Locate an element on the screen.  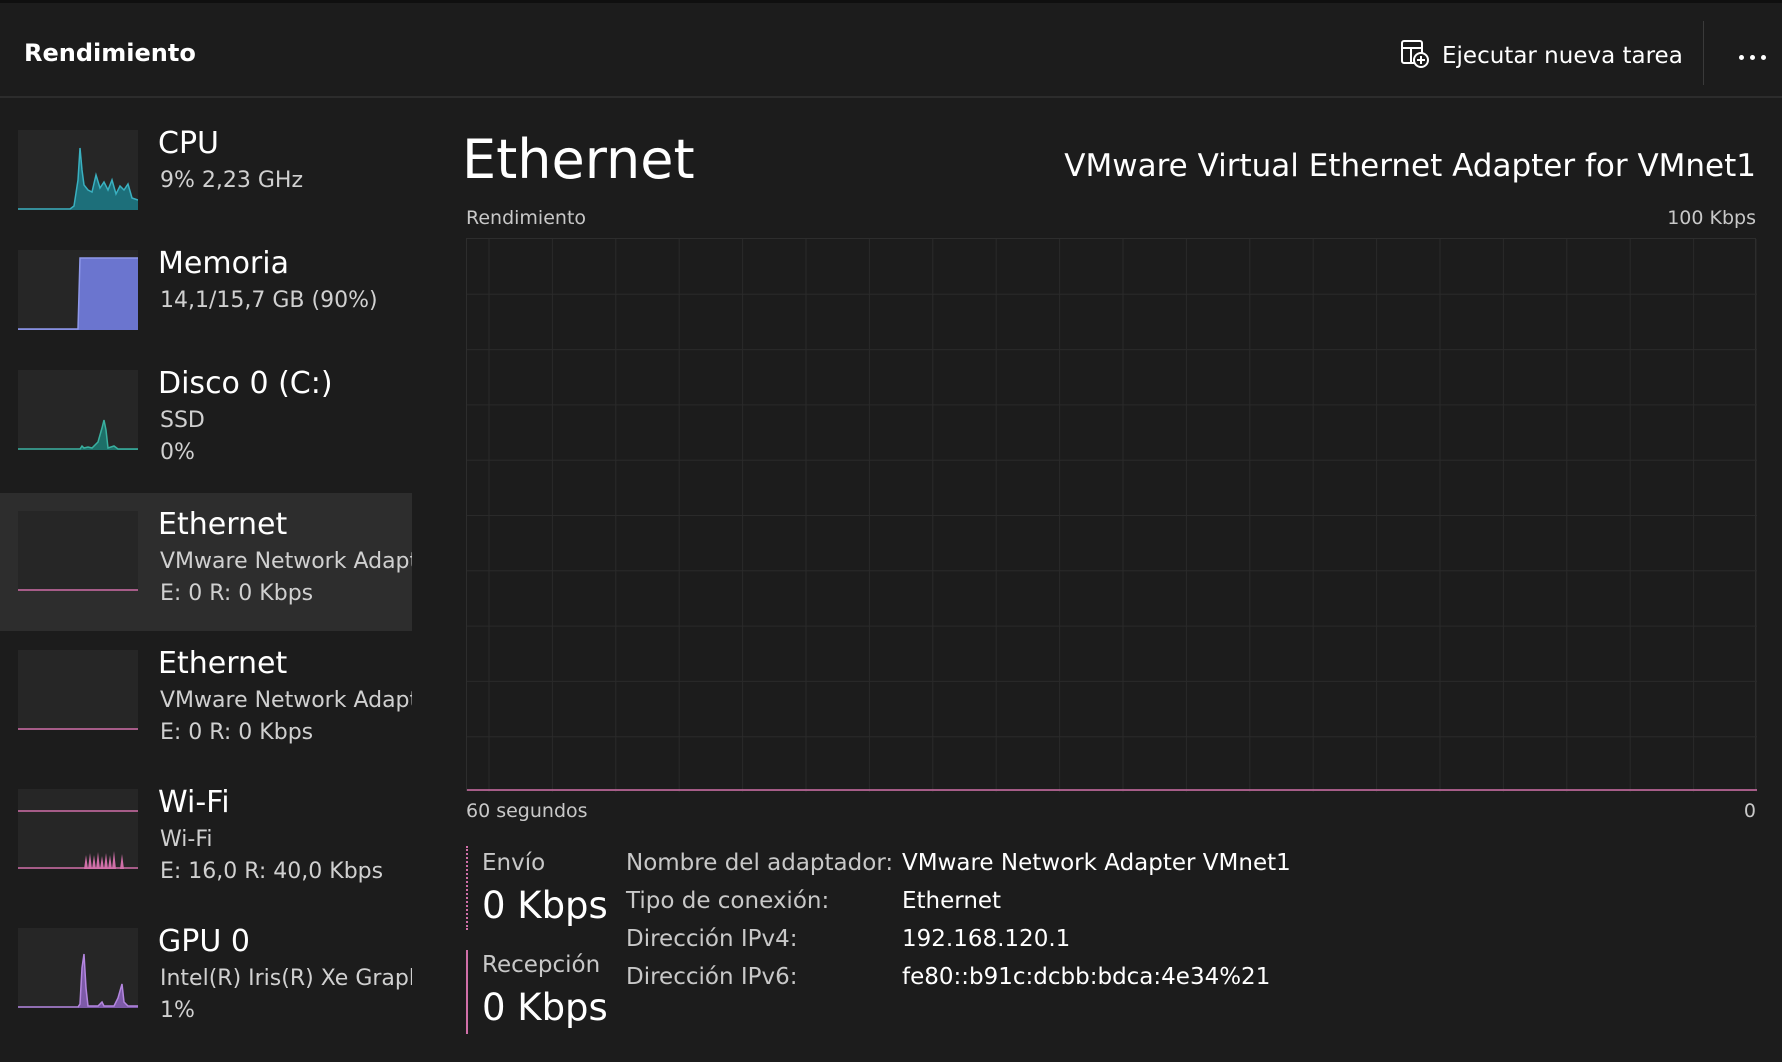
receive-indicator-line is located at coordinates (467, 992).